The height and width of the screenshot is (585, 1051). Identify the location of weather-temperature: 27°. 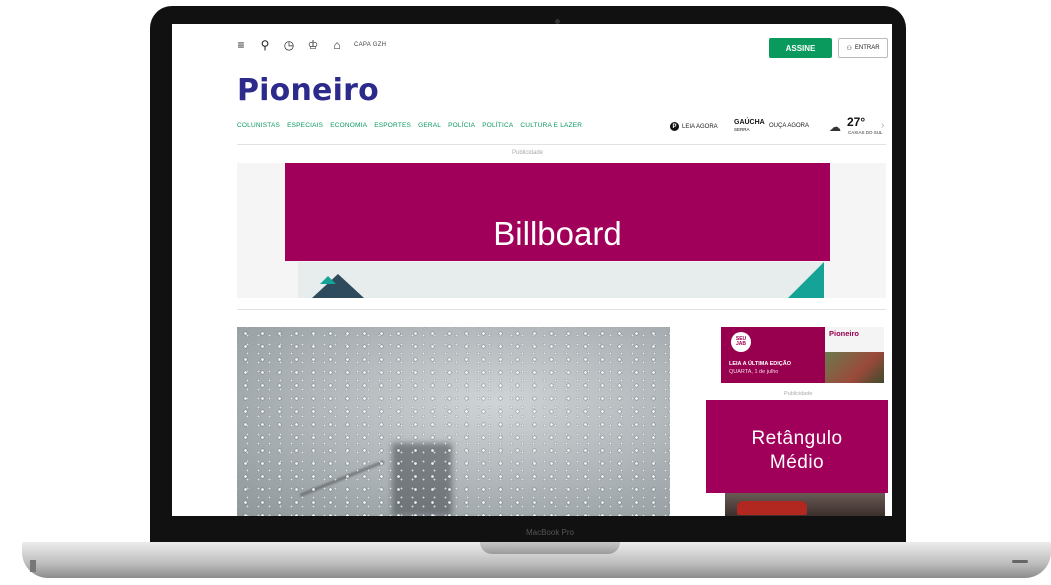
(856, 122).